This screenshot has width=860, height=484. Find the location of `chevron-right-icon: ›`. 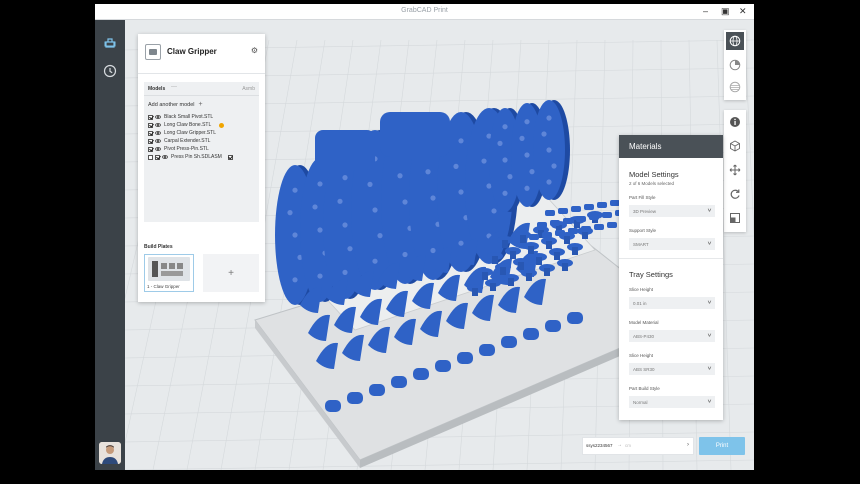

chevron-right-icon: › is located at coordinates (688, 445).